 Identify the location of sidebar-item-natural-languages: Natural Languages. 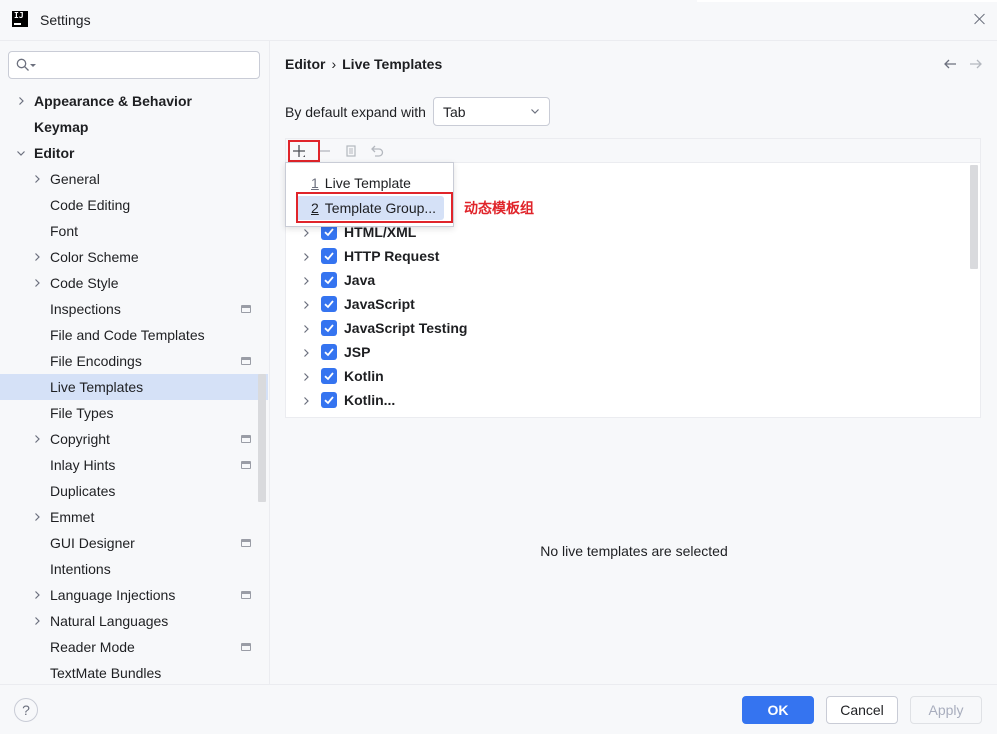
(134, 621).